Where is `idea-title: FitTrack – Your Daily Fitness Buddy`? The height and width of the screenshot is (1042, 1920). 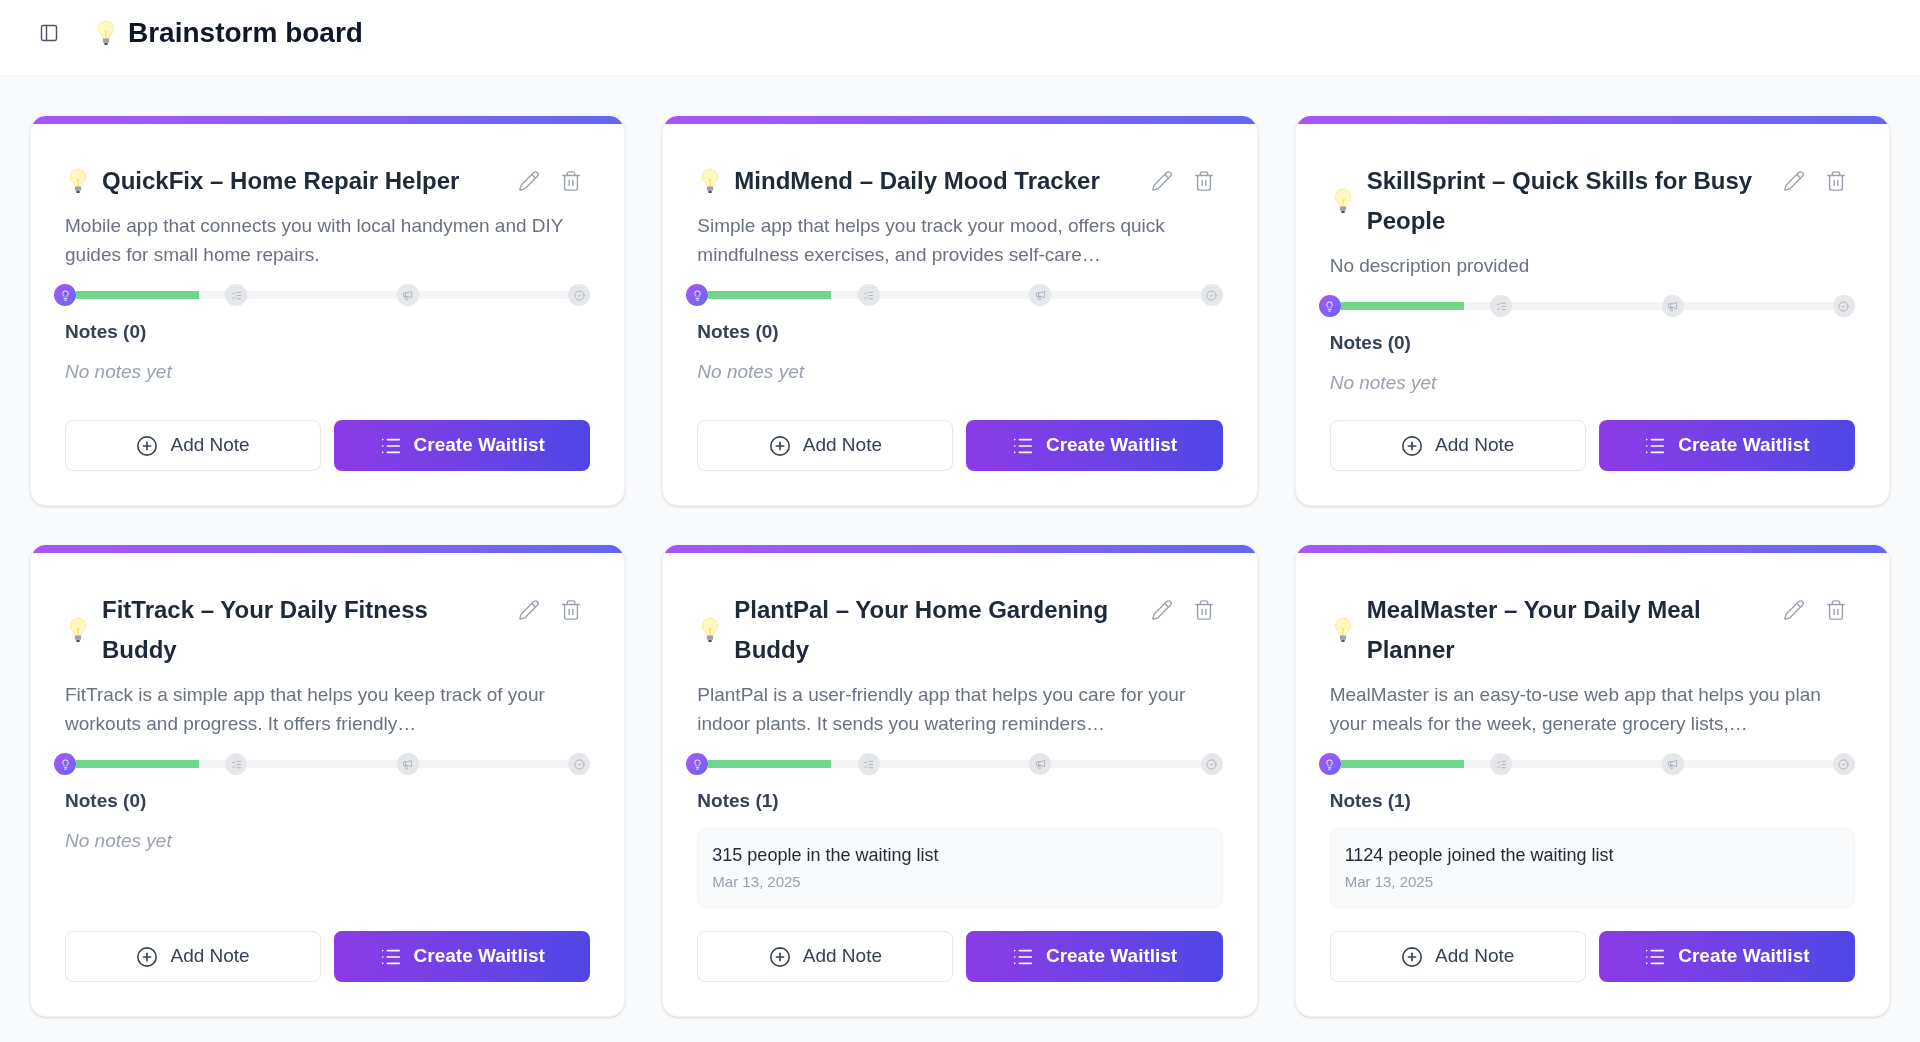
idea-title: FitTrack – Your Daily Fitness Buddy is located at coordinates (265, 630).